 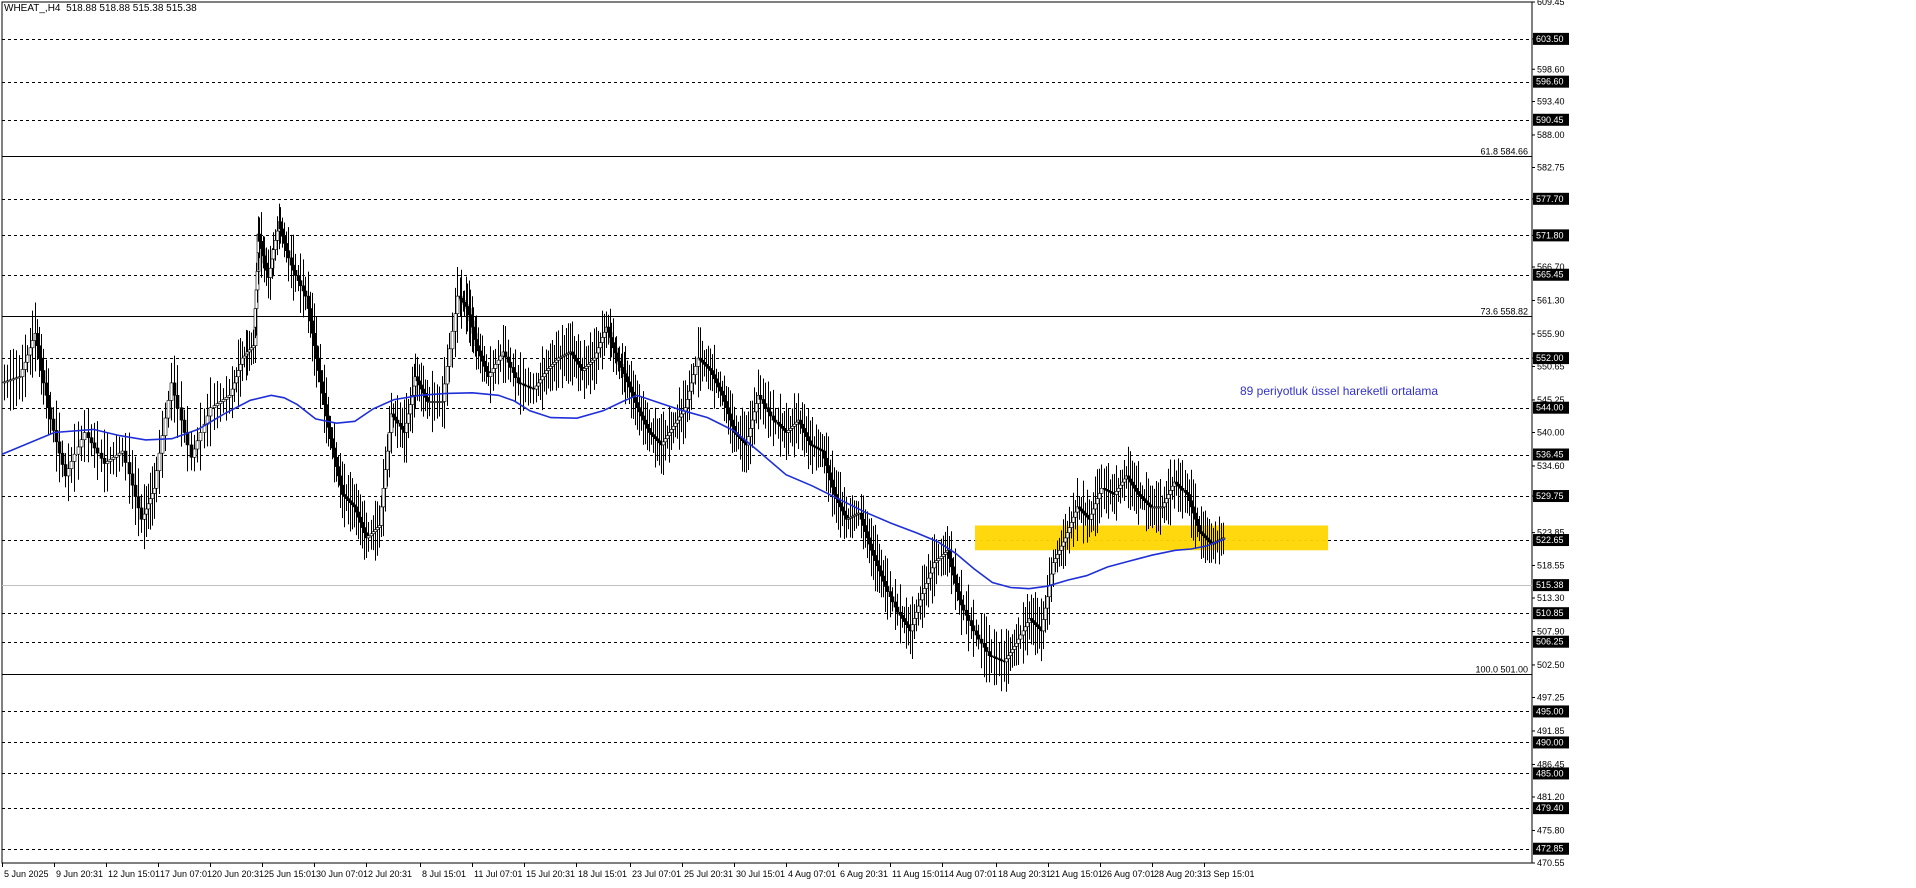 I want to click on time-tick-label: 2 Jul 20:31, so click(x=390, y=874).